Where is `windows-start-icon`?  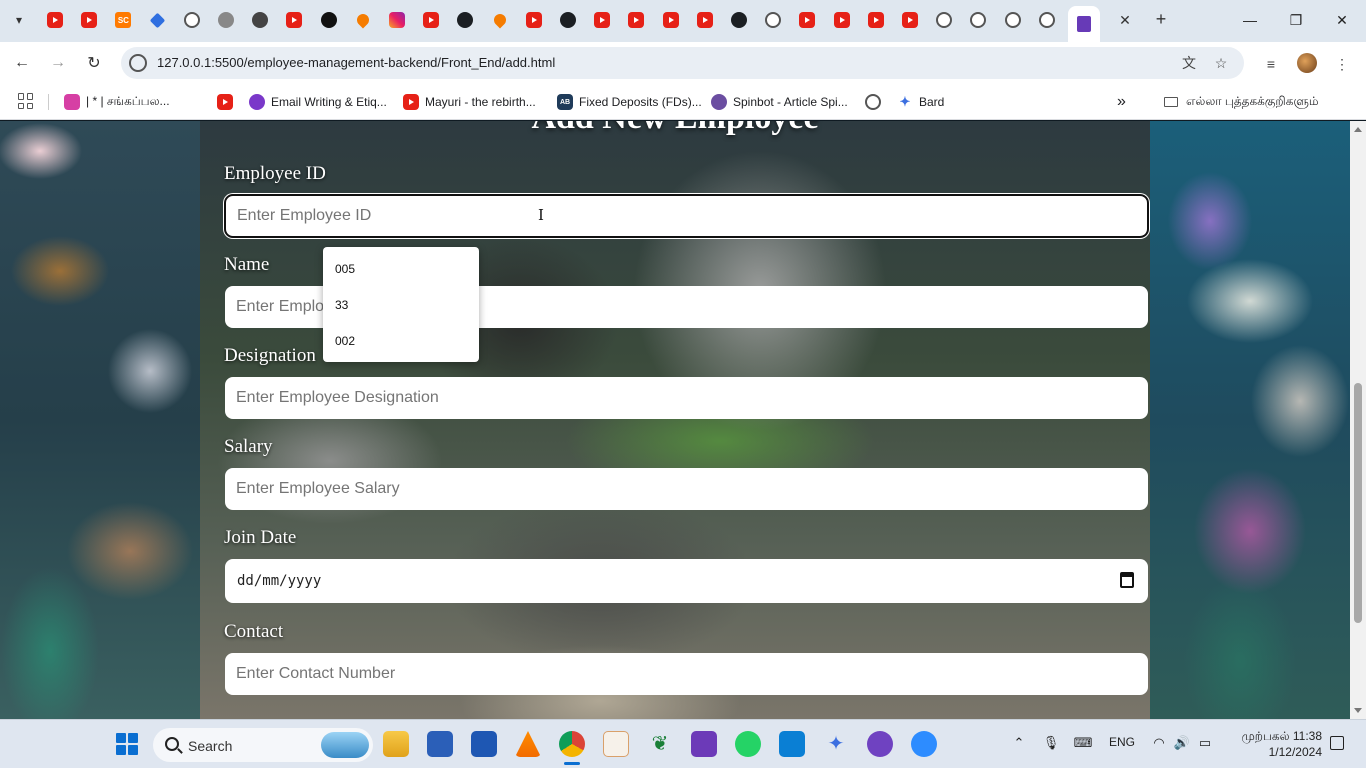
windows-start-icon is located at coordinates (127, 744).